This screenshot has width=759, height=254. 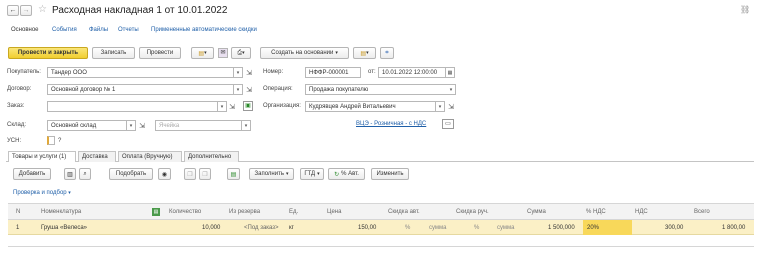 What do you see at coordinates (128, 30) in the screenshot?
I see `nav-tab-reports: Отчеты` at bounding box center [128, 30].